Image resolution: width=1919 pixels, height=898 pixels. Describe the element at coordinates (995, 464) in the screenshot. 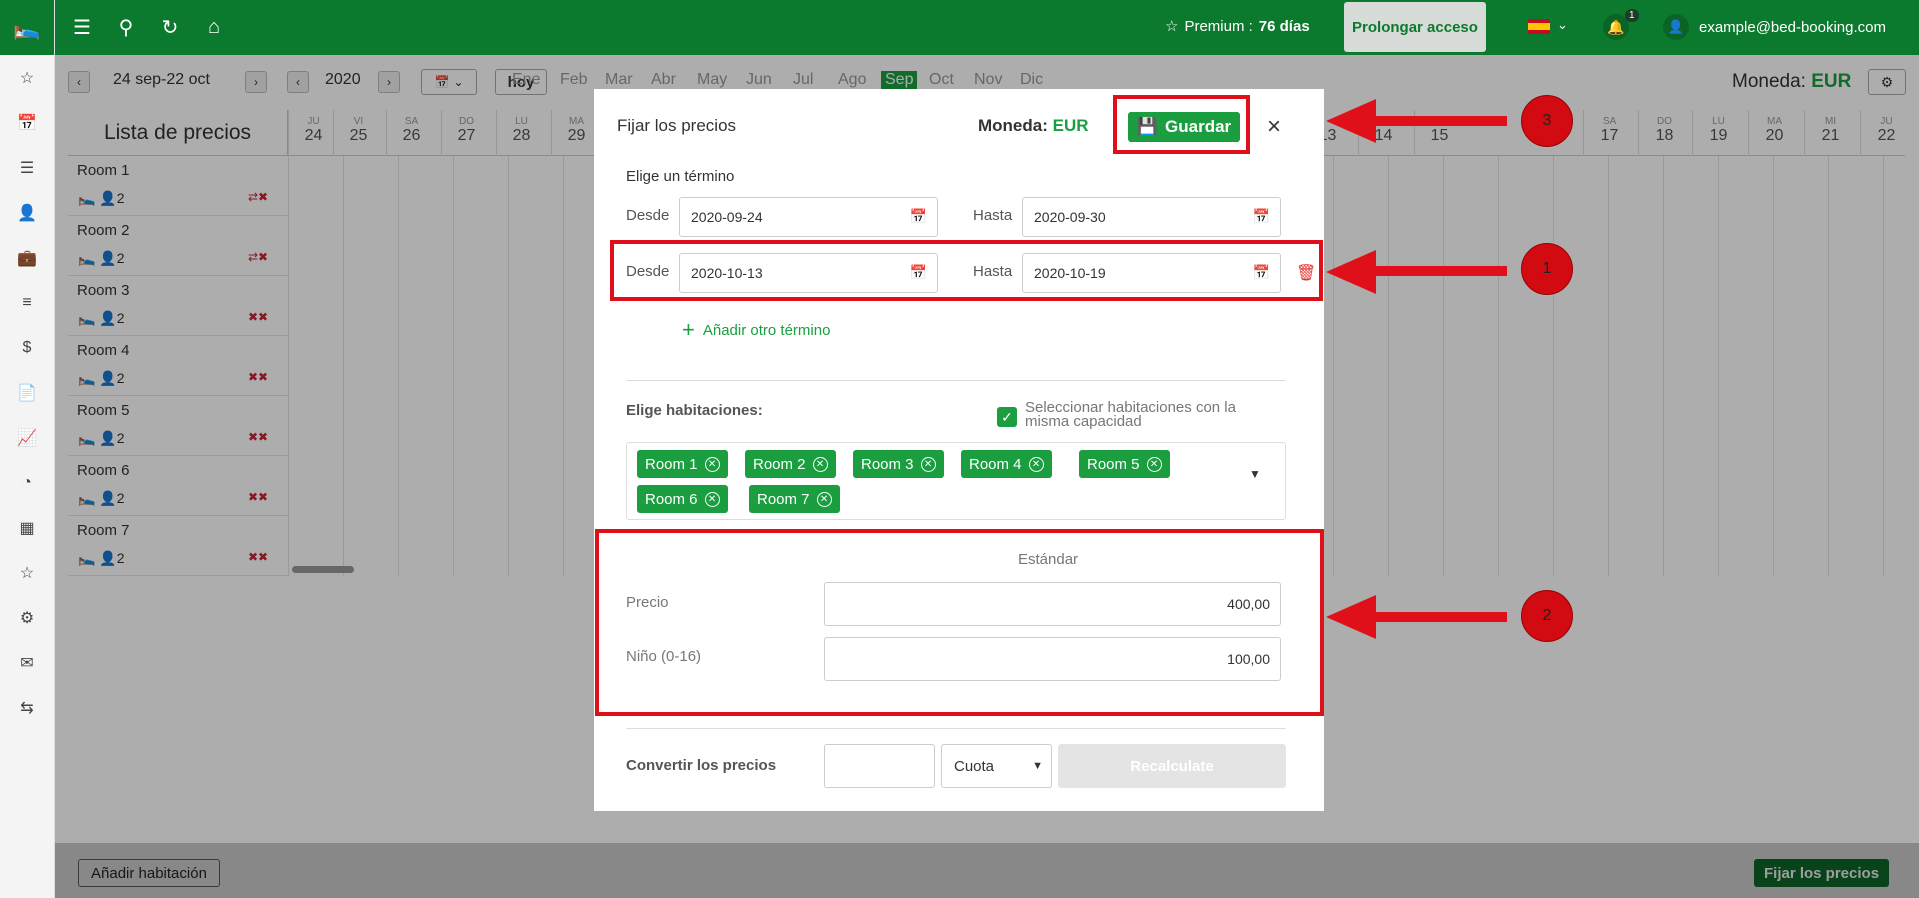

I see `room-tag-label: Room 4` at that location.